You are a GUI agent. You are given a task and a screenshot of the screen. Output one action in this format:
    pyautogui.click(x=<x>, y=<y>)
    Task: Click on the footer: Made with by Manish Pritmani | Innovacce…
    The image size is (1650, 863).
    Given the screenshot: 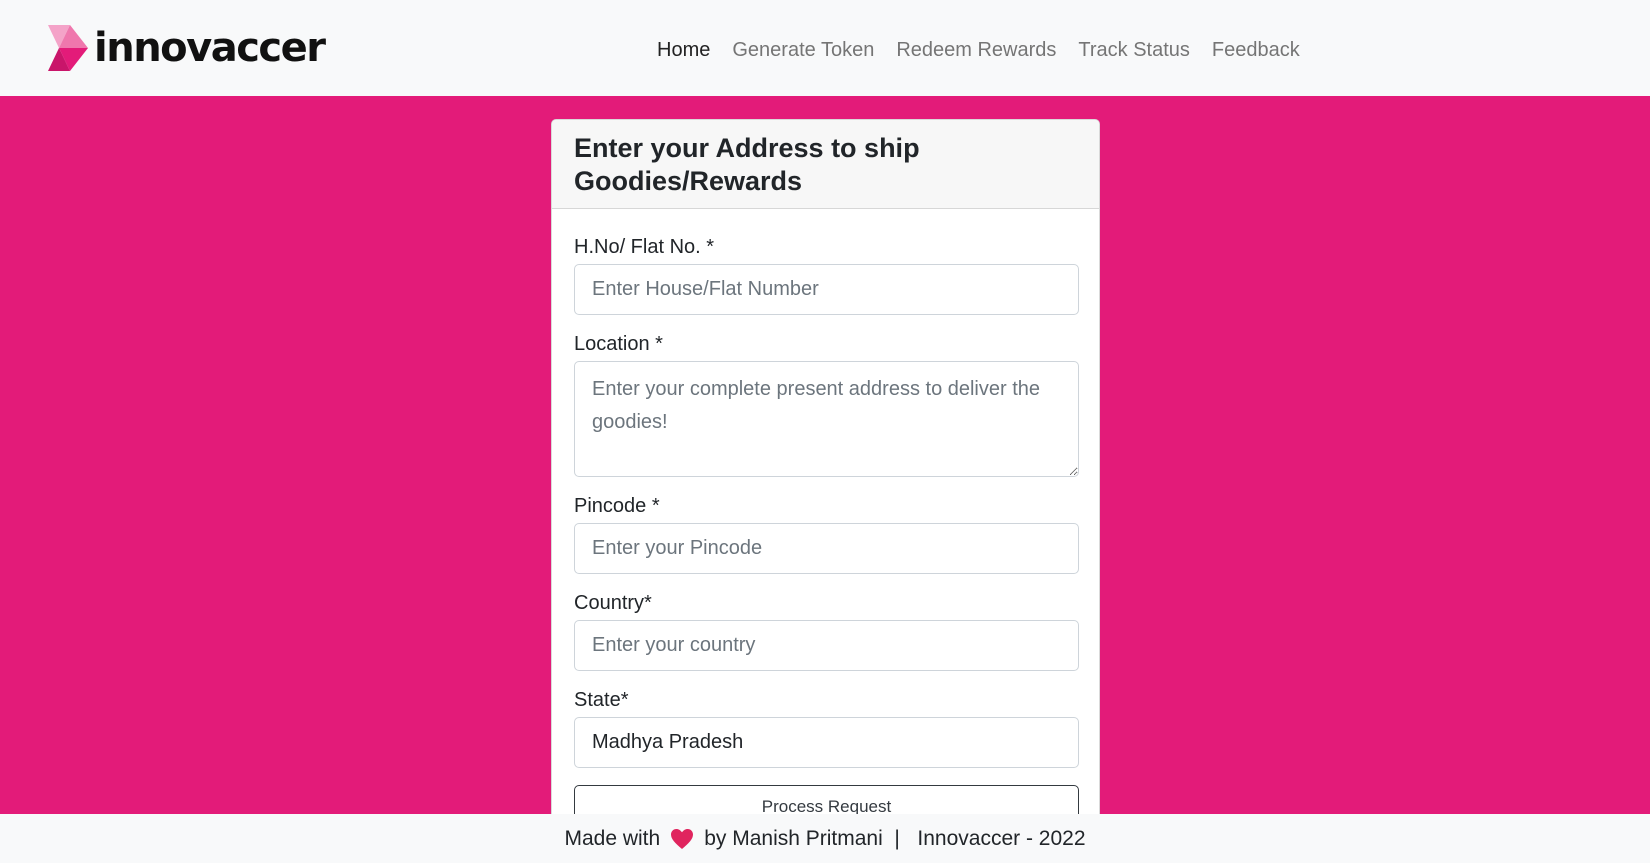 What is the action you would take?
    pyautogui.click(x=825, y=838)
    